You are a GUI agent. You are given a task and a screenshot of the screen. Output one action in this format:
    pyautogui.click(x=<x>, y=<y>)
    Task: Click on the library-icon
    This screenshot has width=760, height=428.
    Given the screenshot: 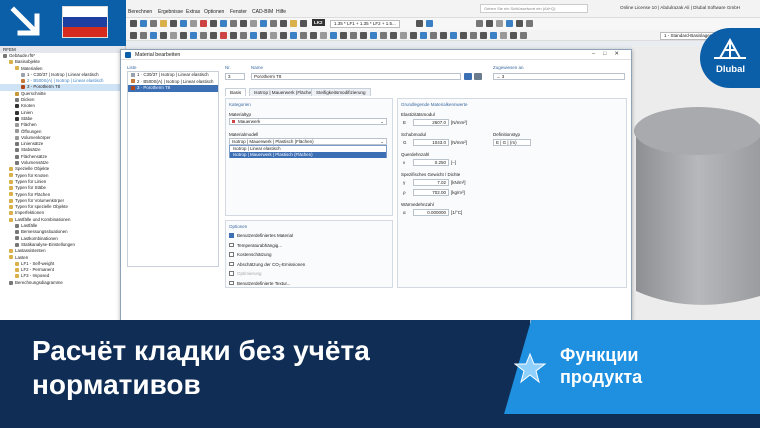 What is the action you would take?
    pyautogui.click(x=478, y=76)
    